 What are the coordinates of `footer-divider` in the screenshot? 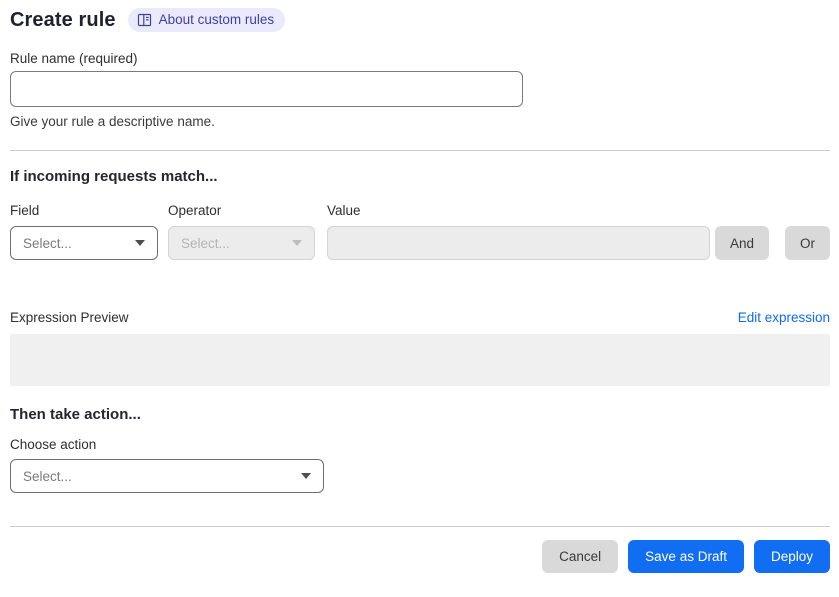 It's located at (420, 526).